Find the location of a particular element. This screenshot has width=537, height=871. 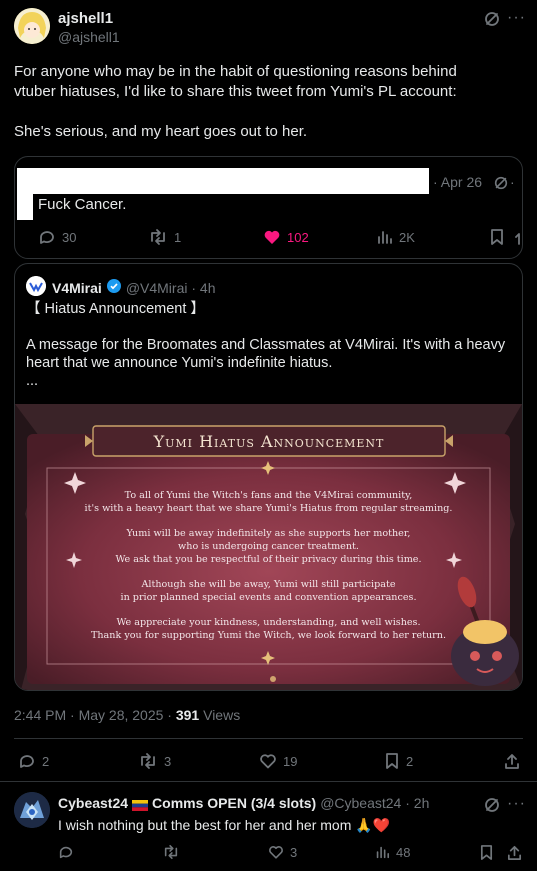

avatar-ajshell1 is located at coordinates (32, 26).